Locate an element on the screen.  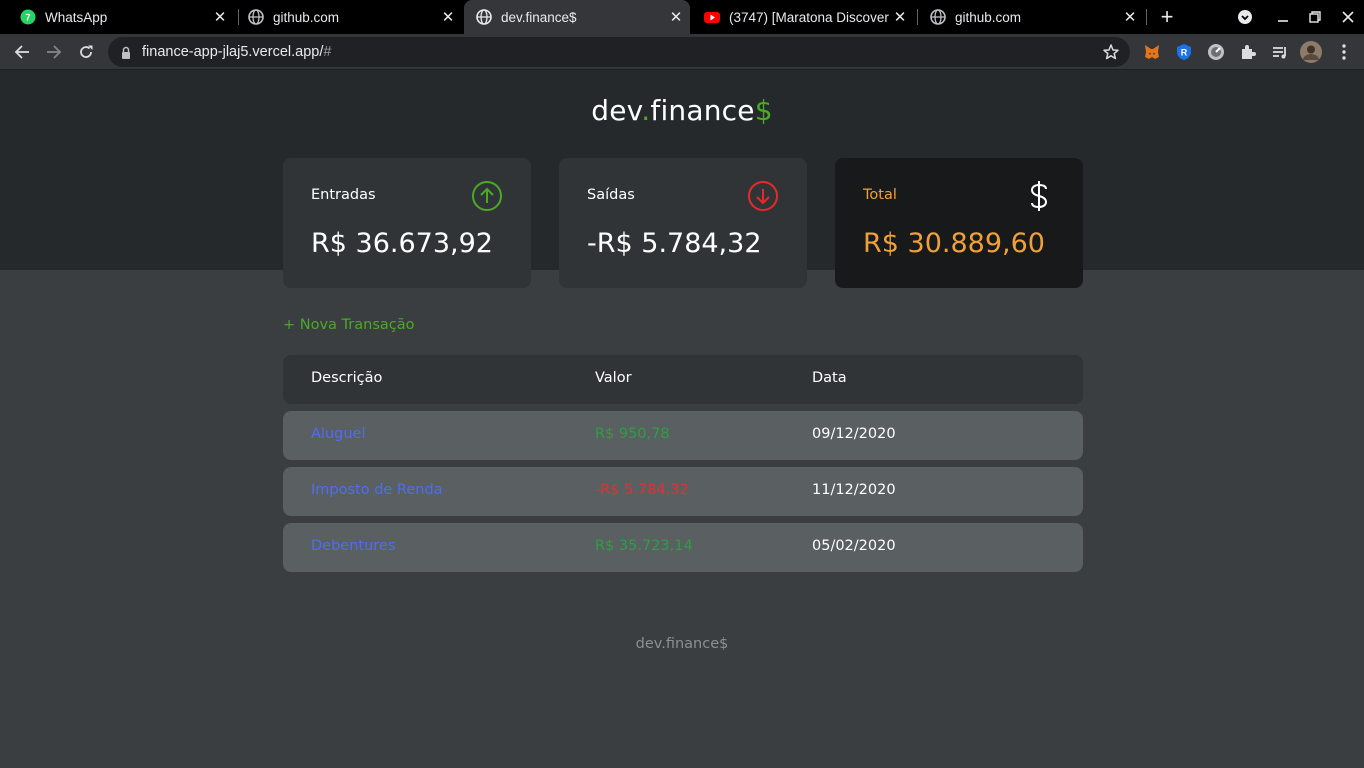
row-date: 09/12/2020 is located at coordinates (854, 434).